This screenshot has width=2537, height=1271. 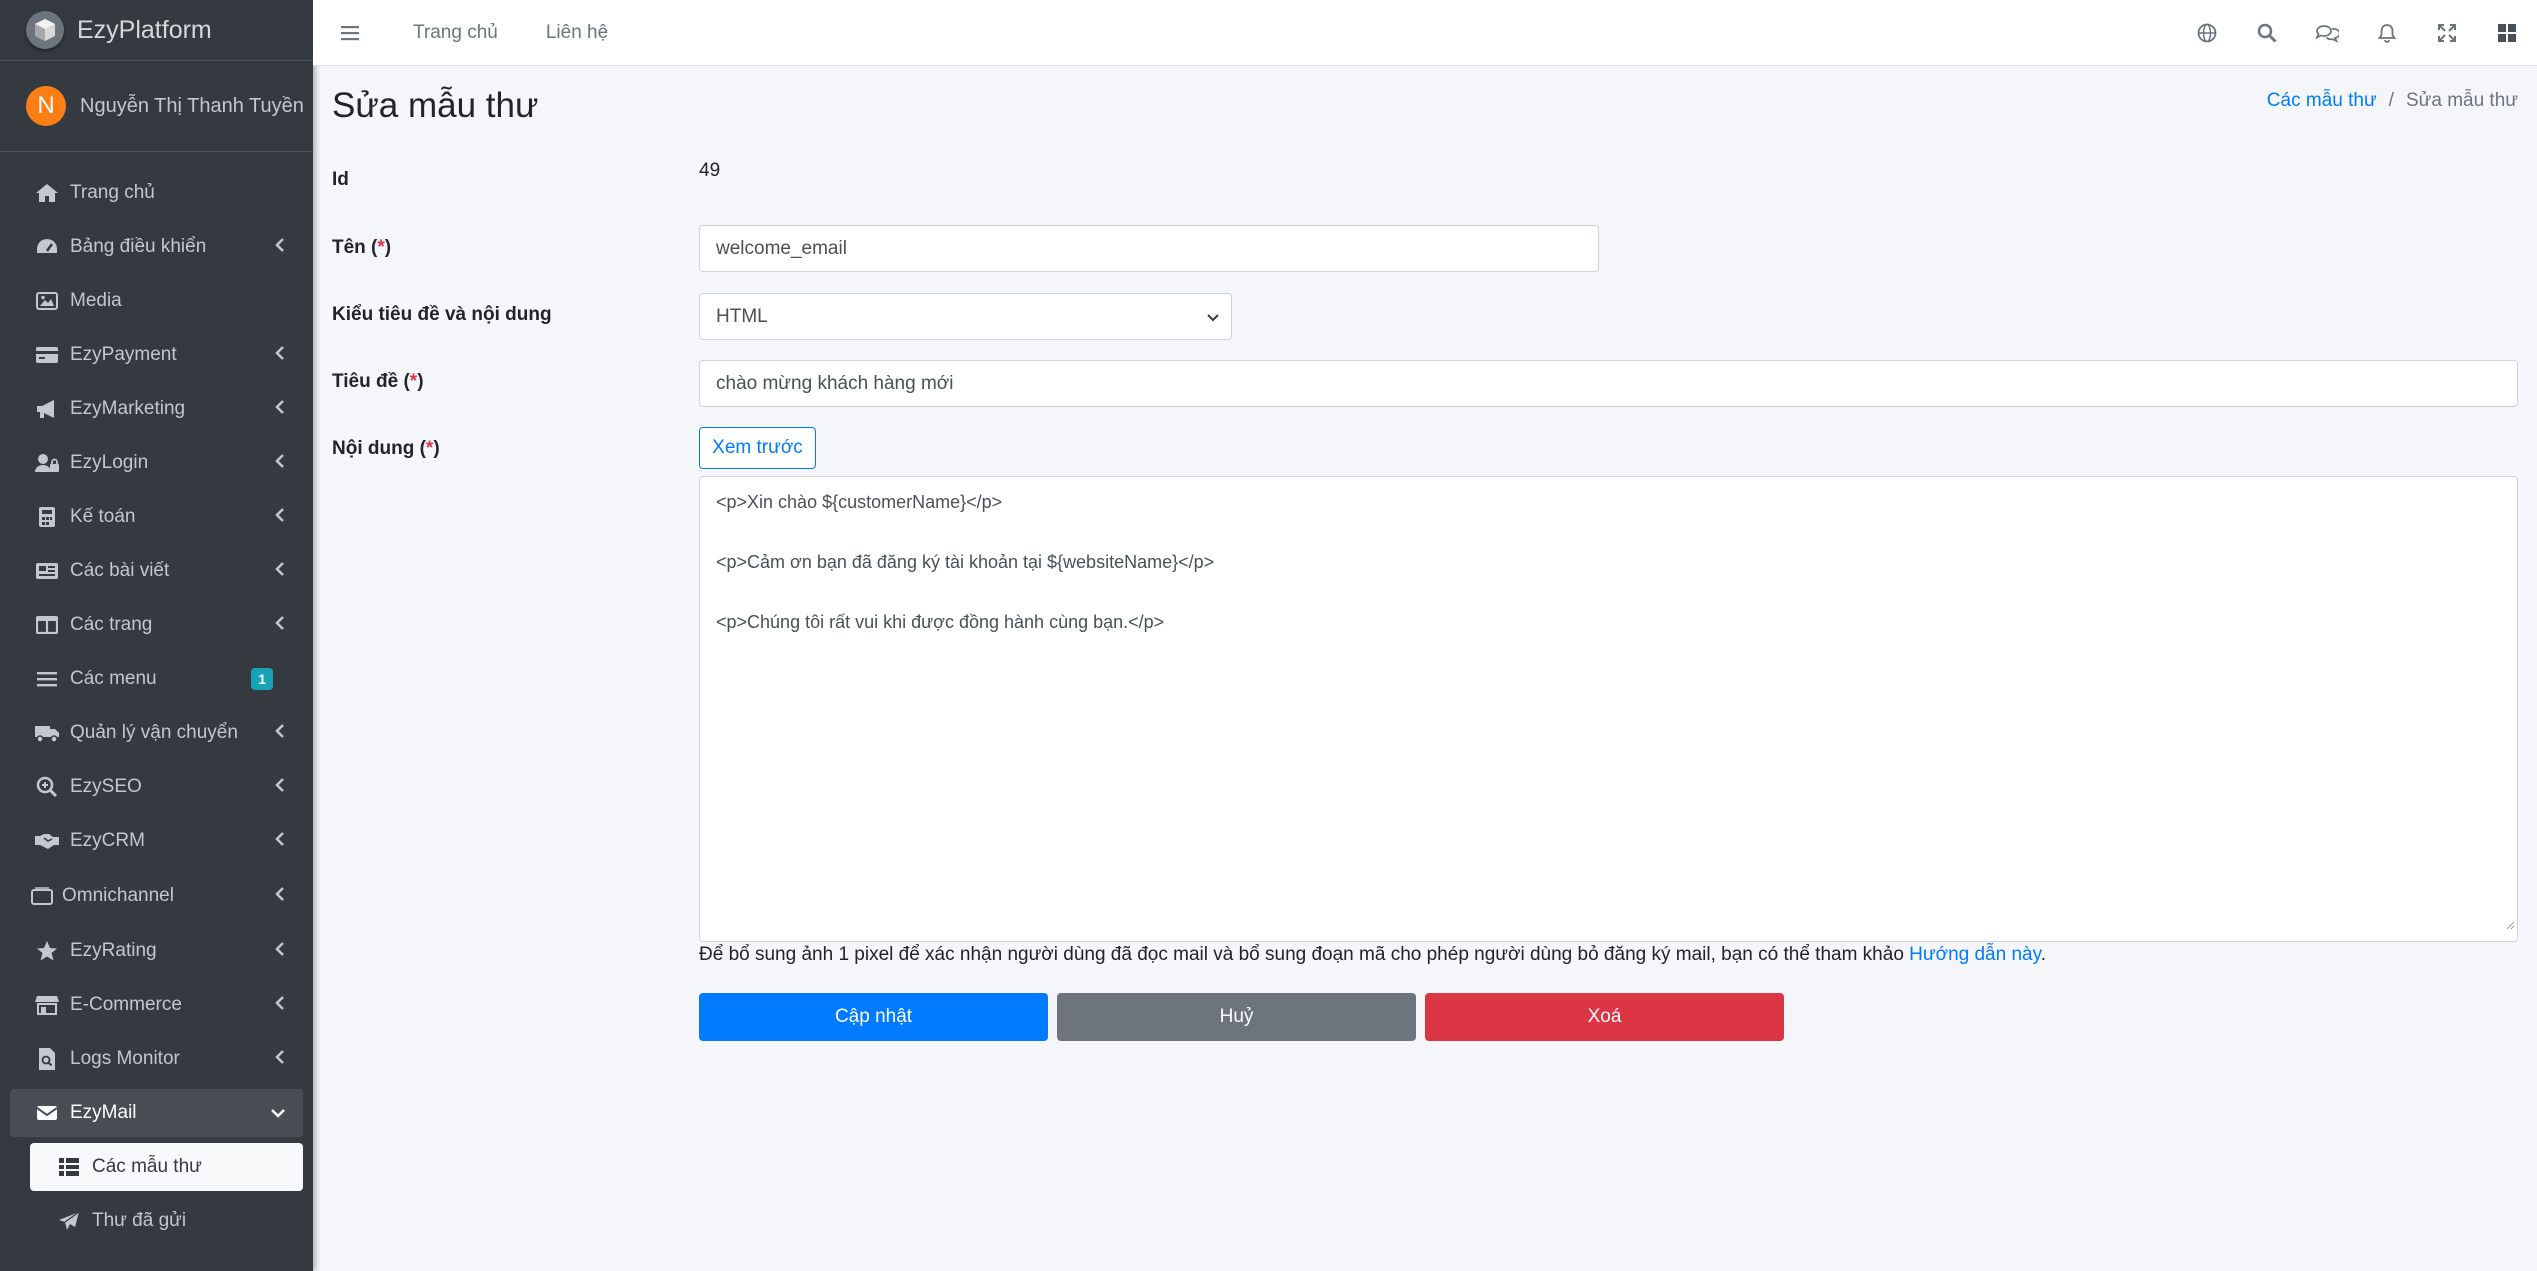 I want to click on brand-link: EzyPlatform, so click(x=156, y=30).